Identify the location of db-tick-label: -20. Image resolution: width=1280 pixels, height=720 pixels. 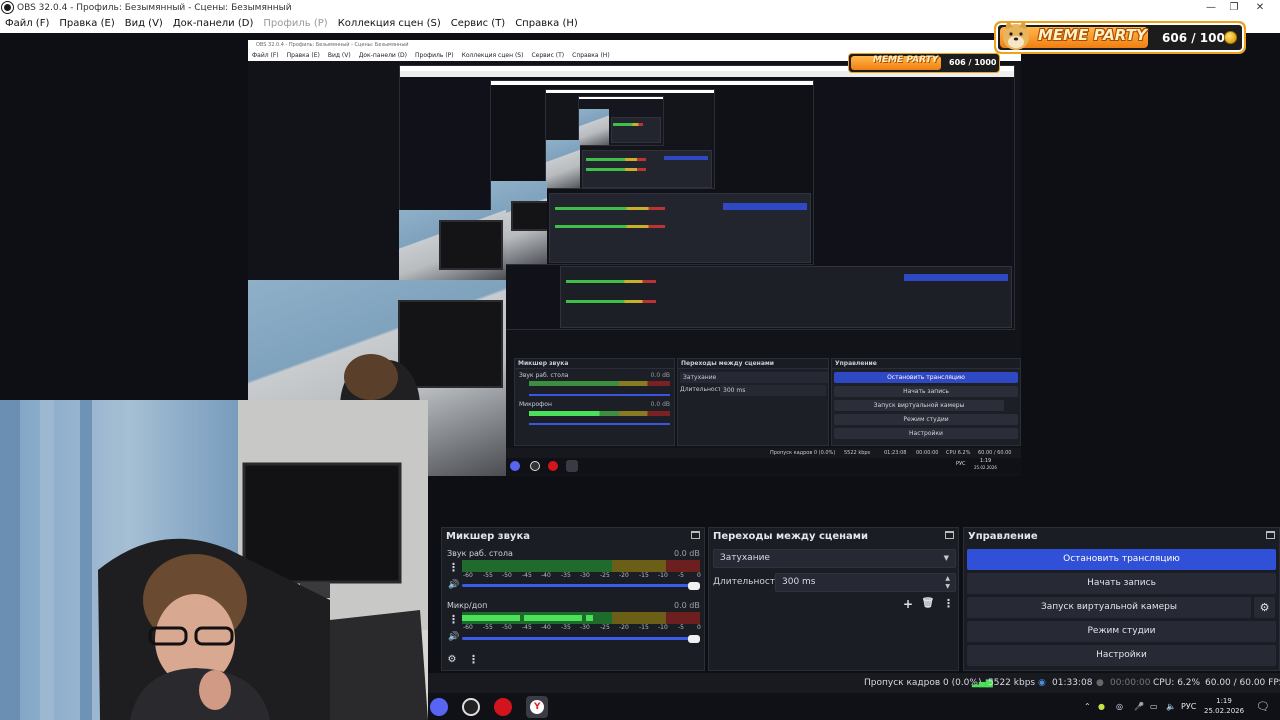
(624, 627).